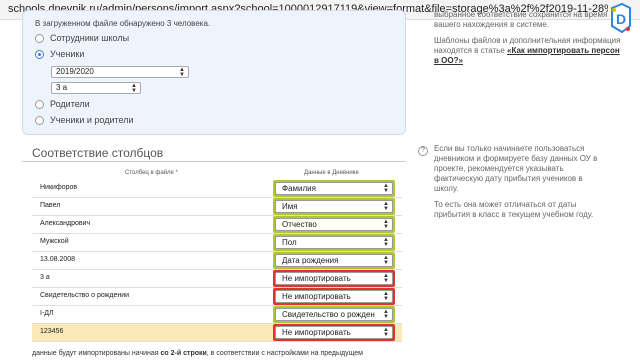 This screenshot has height=360, width=640. Describe the element at coordinates (98, 153) in the screenshot. I see `section-title: Соответствие столбцов` at that location.